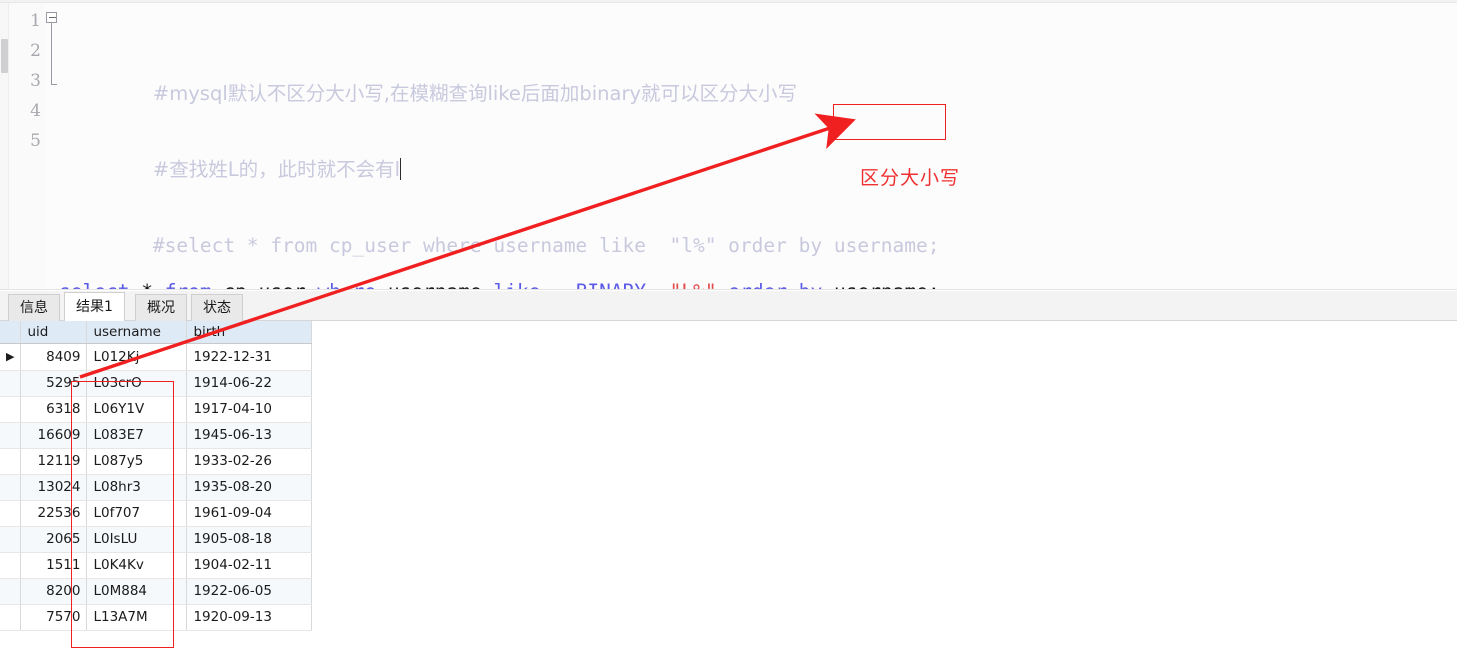 The width and height of the screenshot is (1457, 659). Describe the element at coordinates (249, 487) in the screenshot. I see `cell-birth: 1935-08-20` at that location.